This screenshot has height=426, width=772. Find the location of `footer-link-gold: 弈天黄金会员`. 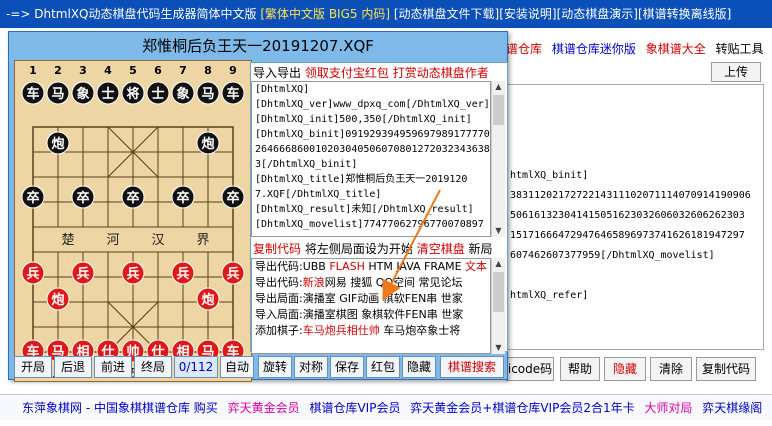

footer-link-gold: 弈天黄金会员 is located at coordinates (264, 408).